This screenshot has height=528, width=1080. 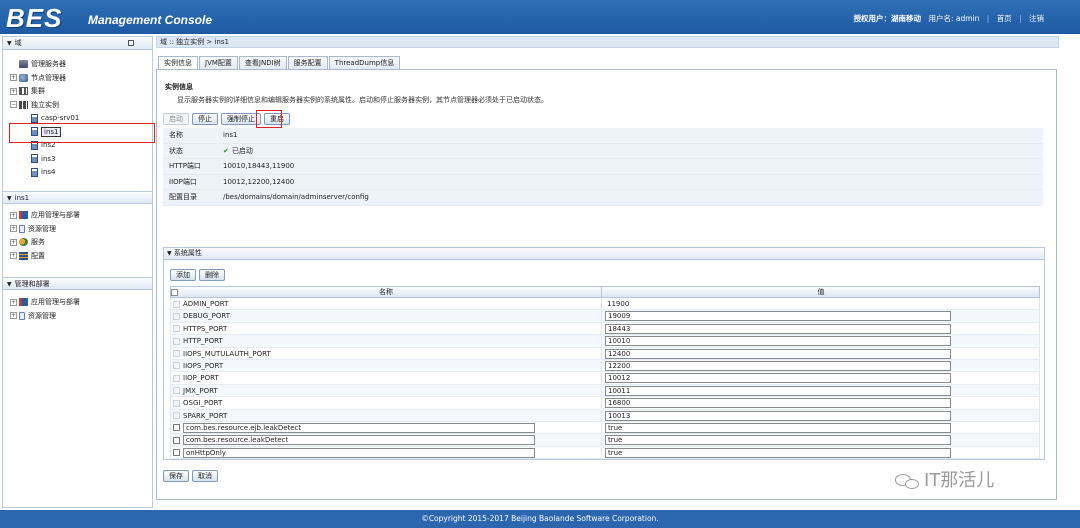 I want to click on section-title: 实例信息, so click(x=179, y=87).